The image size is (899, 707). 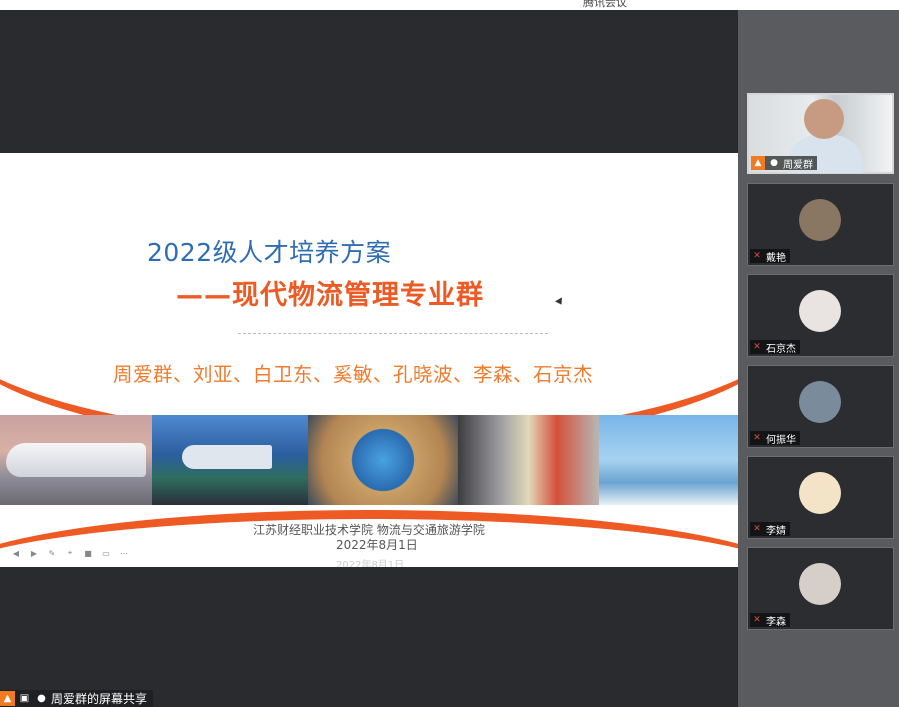 I want to click on share-label: 周爱群的屏幕共享, so click(x=99, y=699).